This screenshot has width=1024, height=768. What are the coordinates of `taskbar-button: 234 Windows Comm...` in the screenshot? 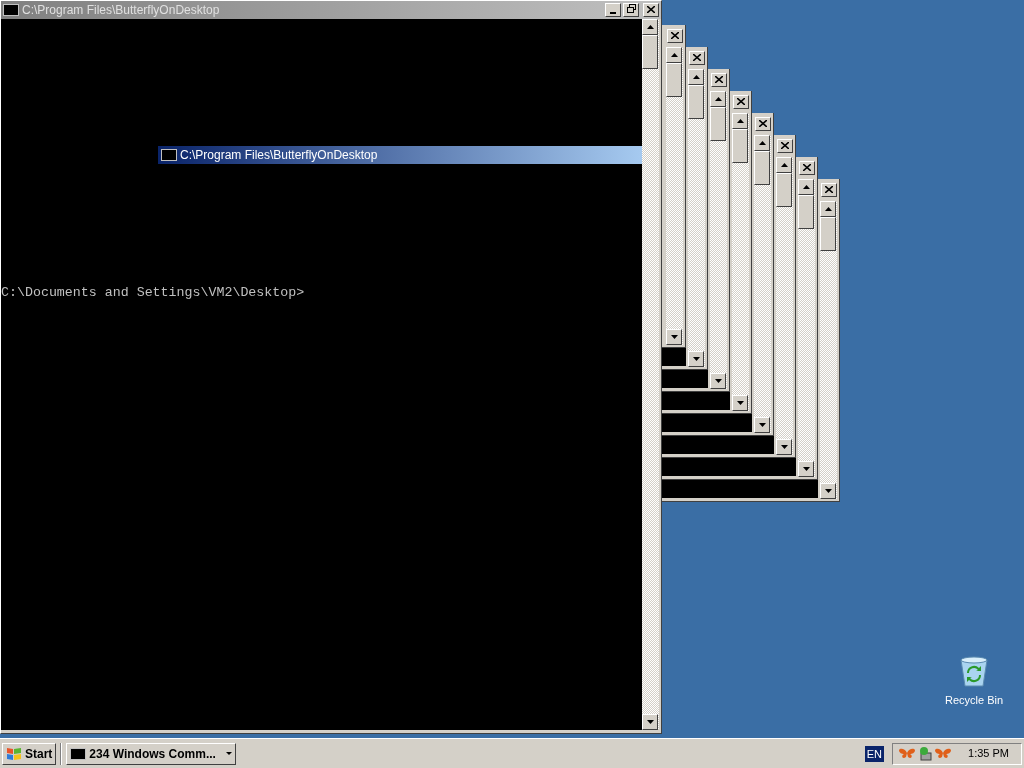 It's located at (151, 753).